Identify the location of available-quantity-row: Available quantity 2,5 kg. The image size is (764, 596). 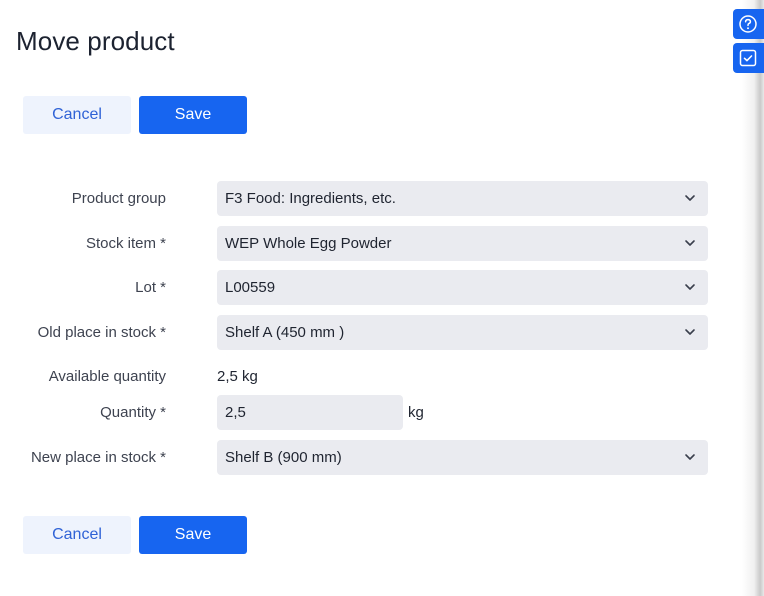
(360, 376).